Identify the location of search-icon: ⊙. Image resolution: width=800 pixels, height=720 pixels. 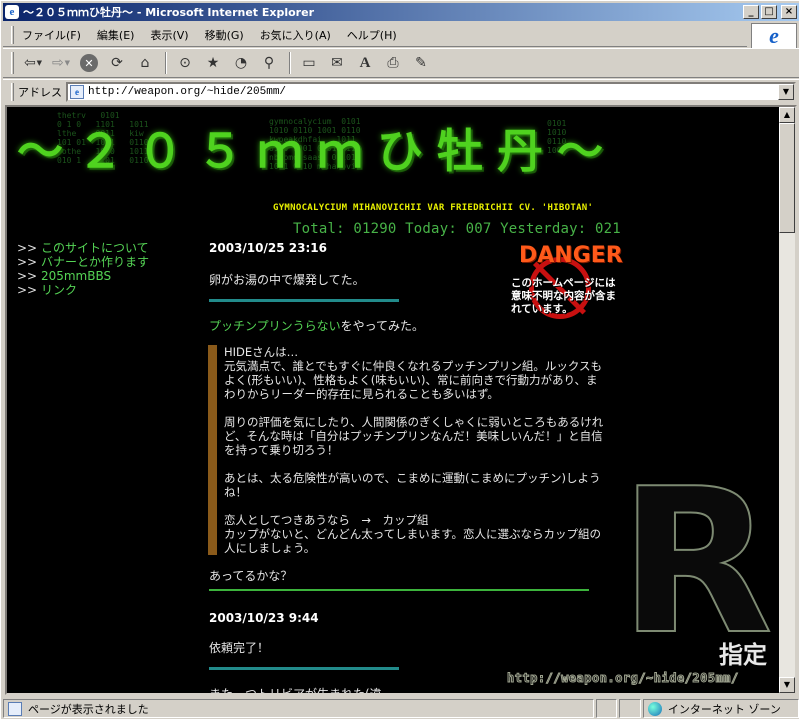
(185, 63).